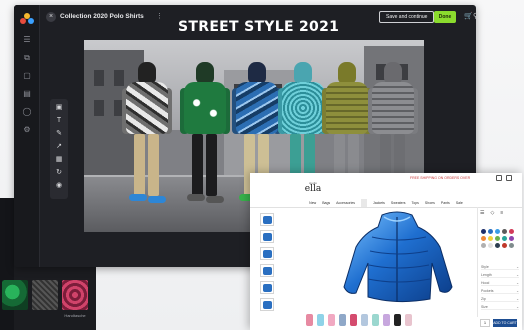  What do you see at coordinates (59, 147) in the screenshot?
I see `line-icon: ↗` at bounding box center [59, 147].